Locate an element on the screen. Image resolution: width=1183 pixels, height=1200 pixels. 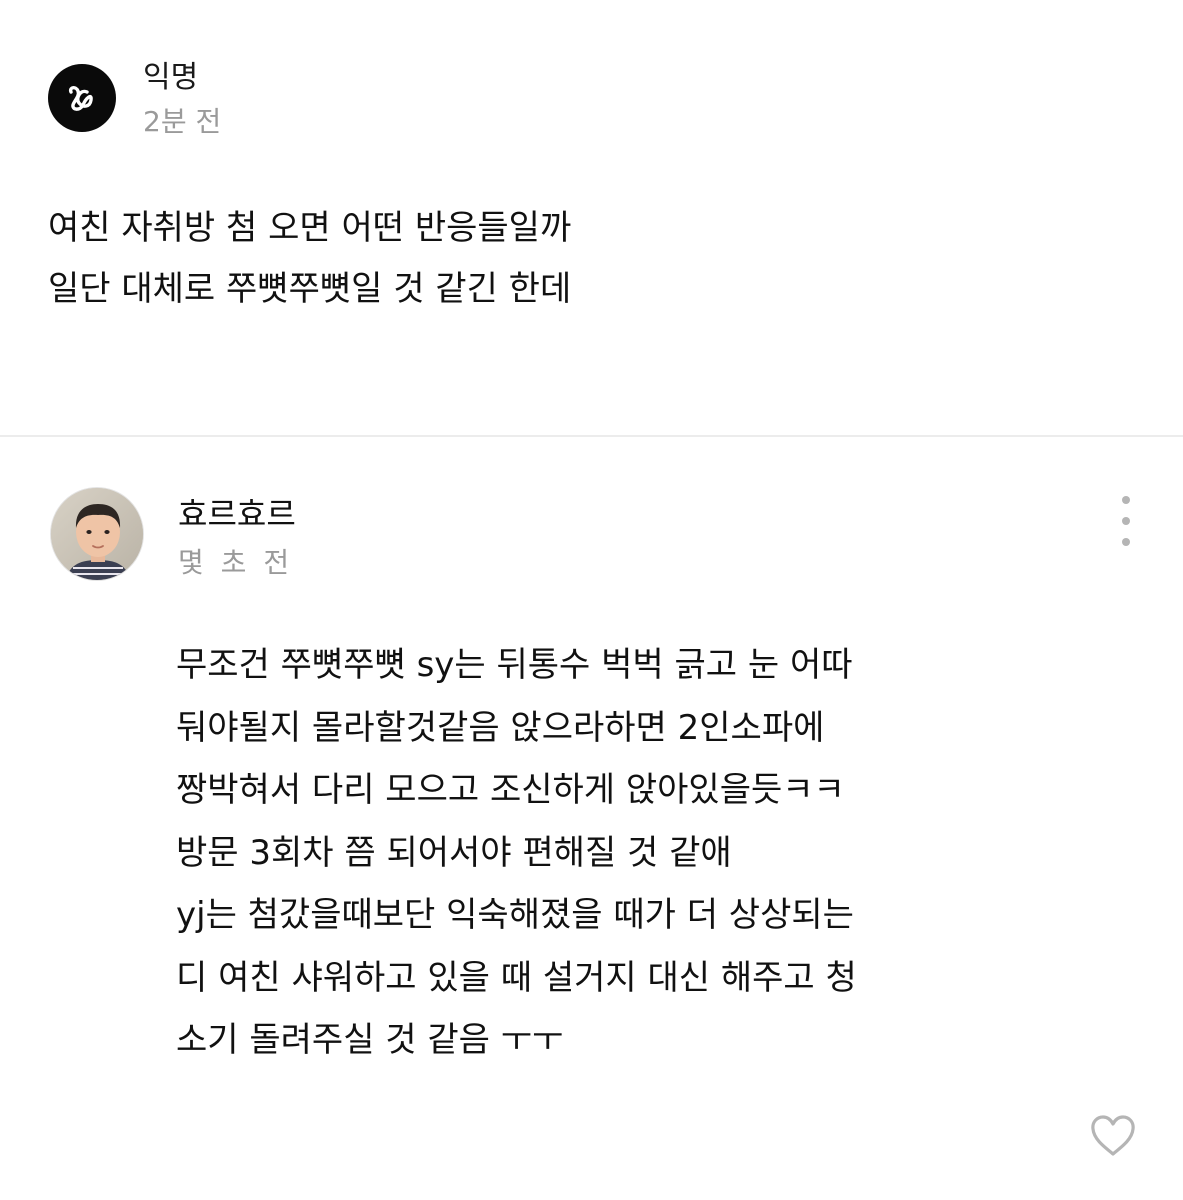
comment-body-line: 방문 3회차 쯤 되어서야 편해질 것 같애 is located at coordinates (454, 852).